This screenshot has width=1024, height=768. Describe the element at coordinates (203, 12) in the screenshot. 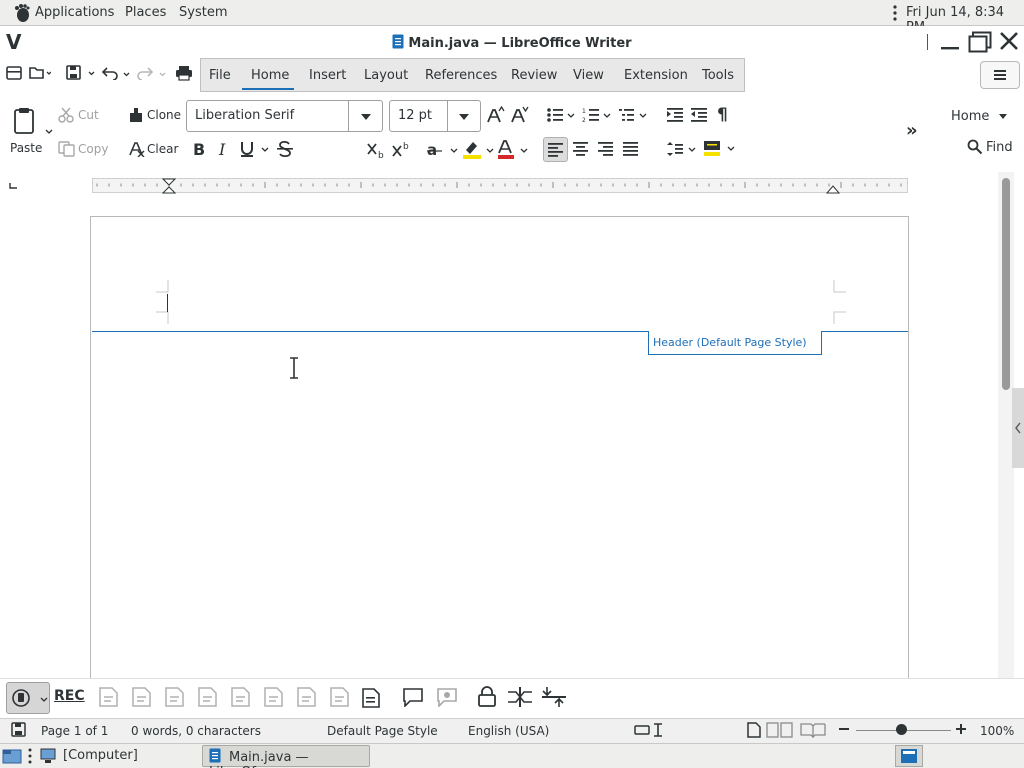

I see `system-menu: System` at that location.